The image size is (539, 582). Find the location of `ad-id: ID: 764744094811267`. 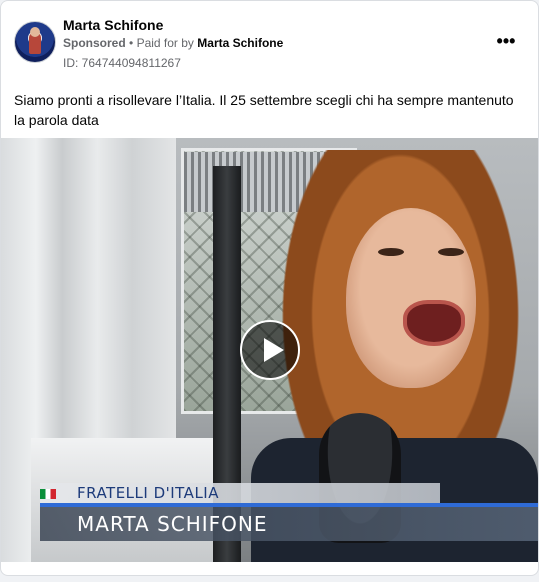

ad-id: ID: 764744094811267 is located at coordinates (122, 63).